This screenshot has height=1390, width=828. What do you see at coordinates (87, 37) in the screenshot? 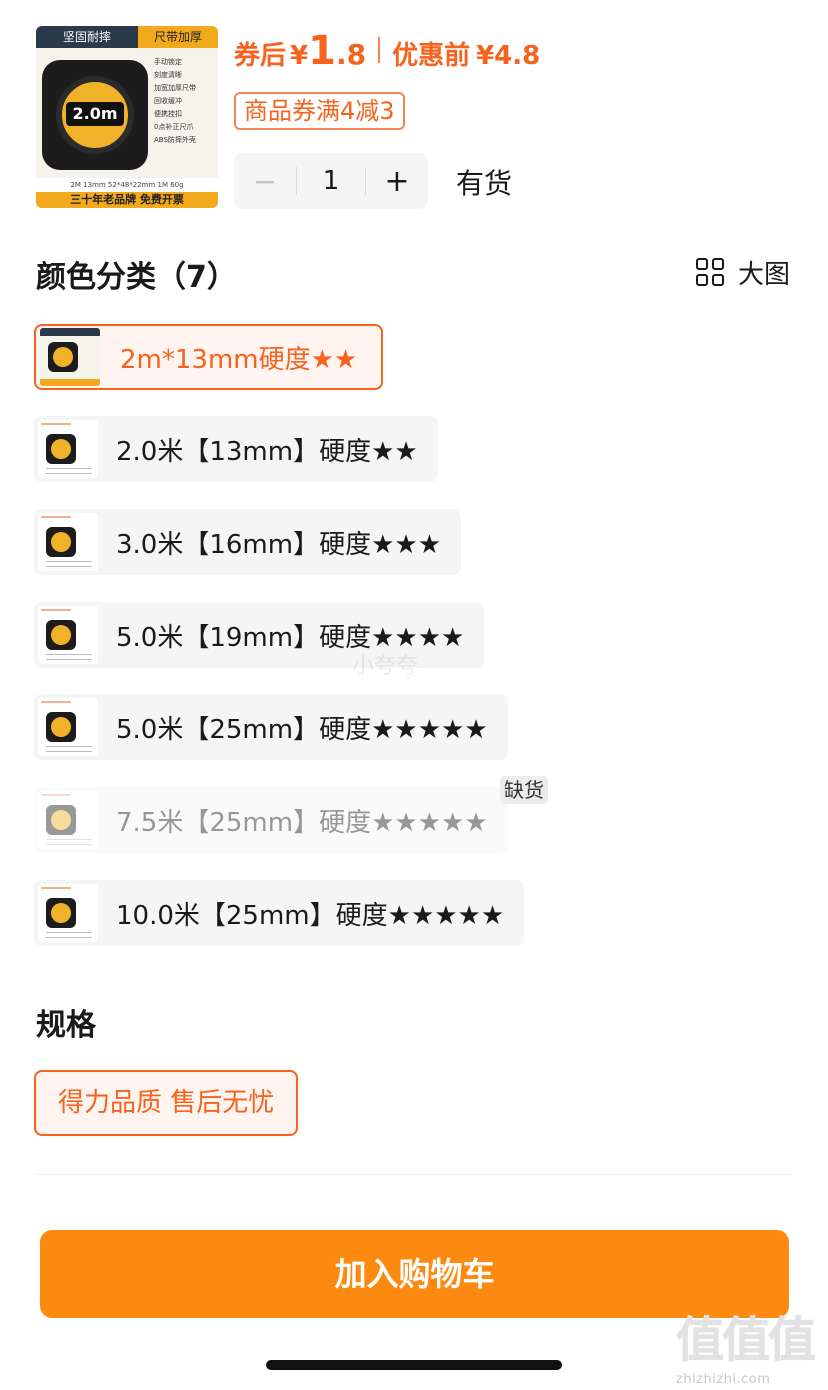
I see `thumb-tag-left: 坚固耐摔` at bounding box center [87, 37].